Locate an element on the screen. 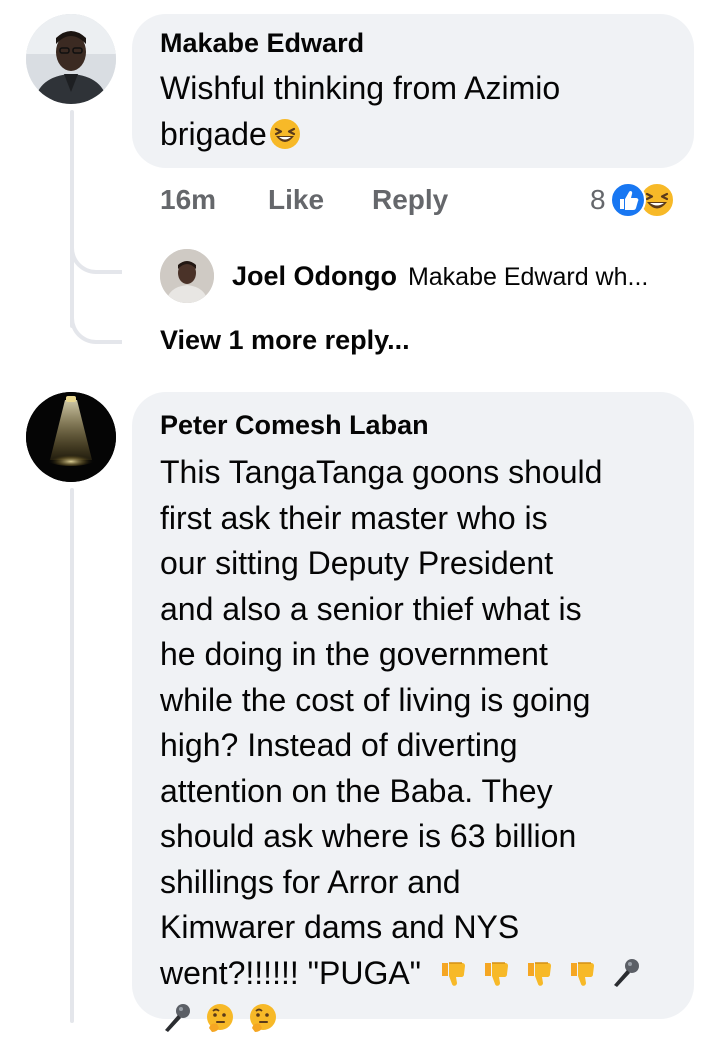  spotlight-avatar-image is located at coordinates (71, 437).